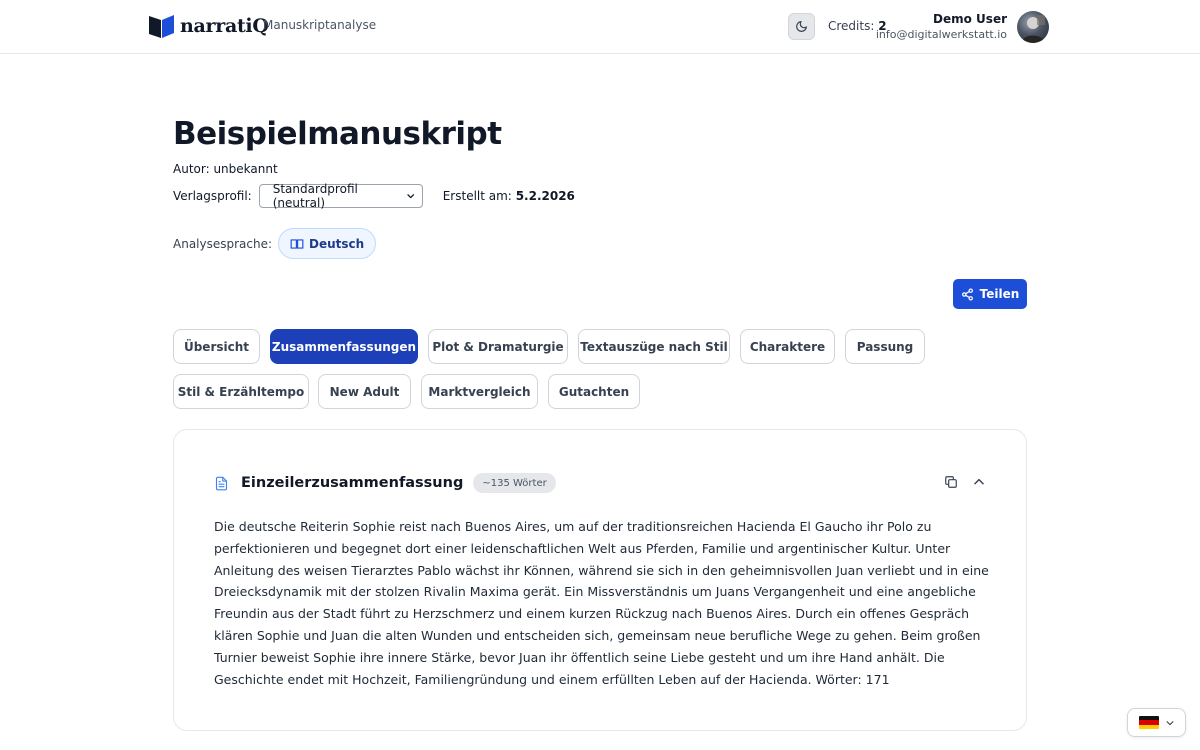  I want to click on user-info: Demo User info@digitalwerkstatt.io, so click(941, 26).